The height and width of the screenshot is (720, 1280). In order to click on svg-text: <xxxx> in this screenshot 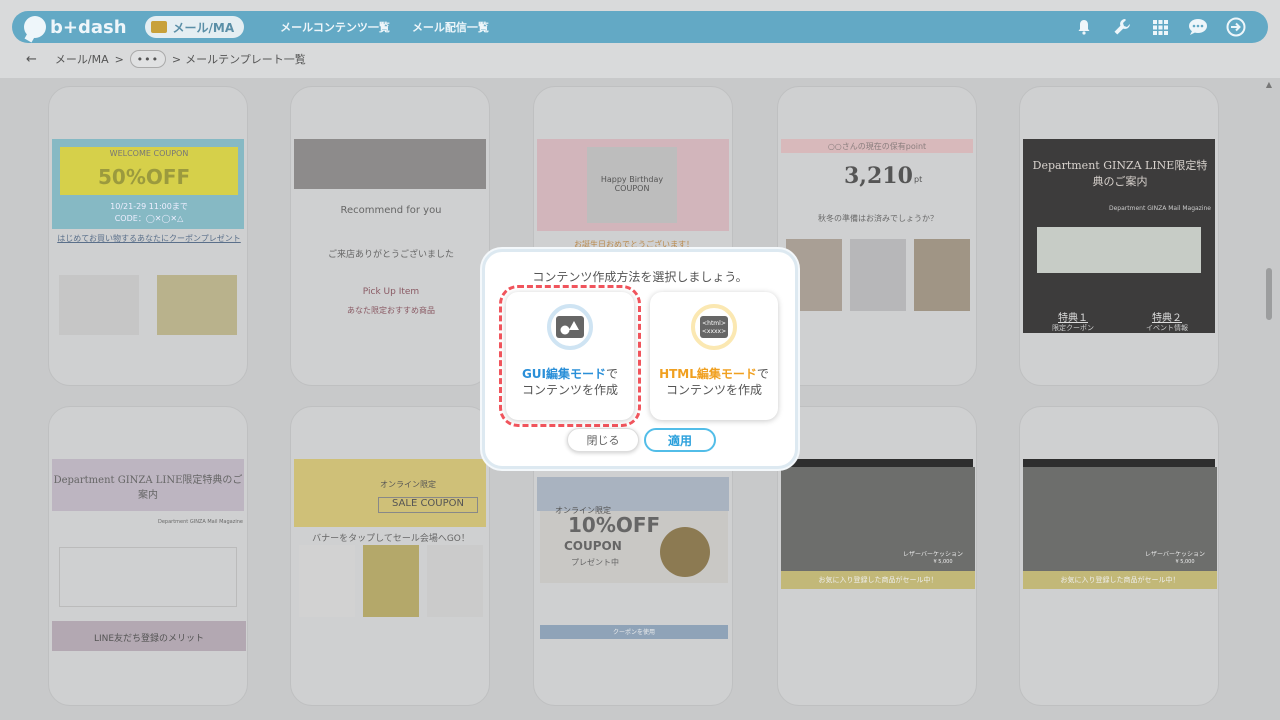, I will do `click(714, 331)`.